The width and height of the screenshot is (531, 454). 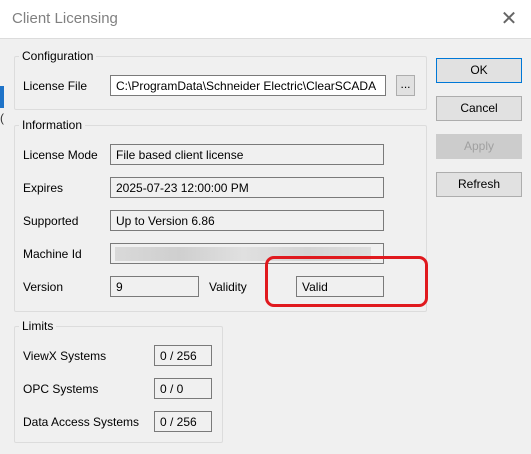 I want to click on supported-field: Up to Version 6.86, so click(x=247, y=220).